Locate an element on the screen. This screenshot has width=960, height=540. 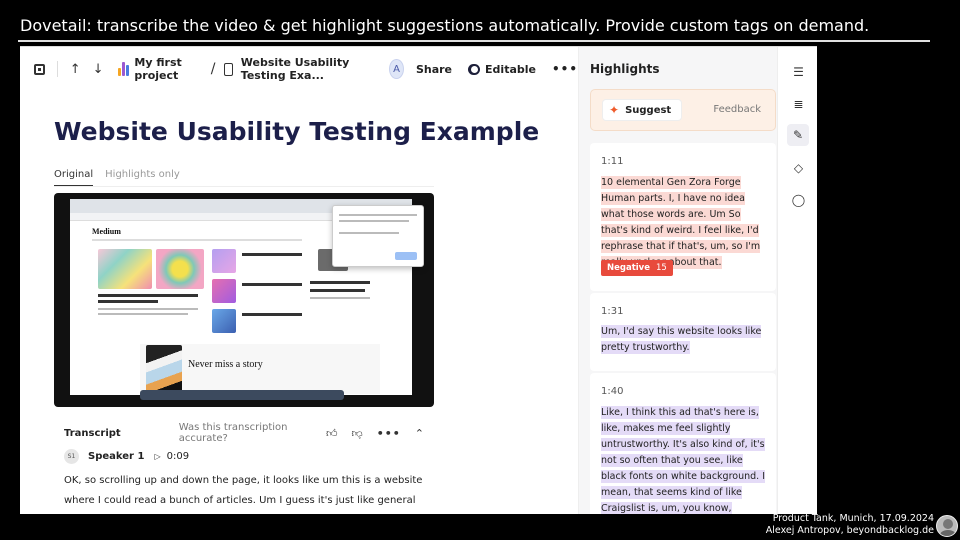
tag-icon: ◇ is located at coordinates (798, 167).